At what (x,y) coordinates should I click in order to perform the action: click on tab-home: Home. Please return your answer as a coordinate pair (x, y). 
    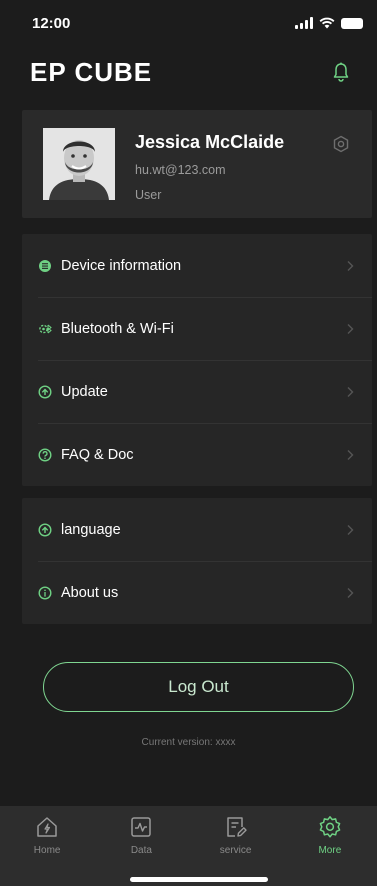
    Looking at the image, I should click on (47, 836).